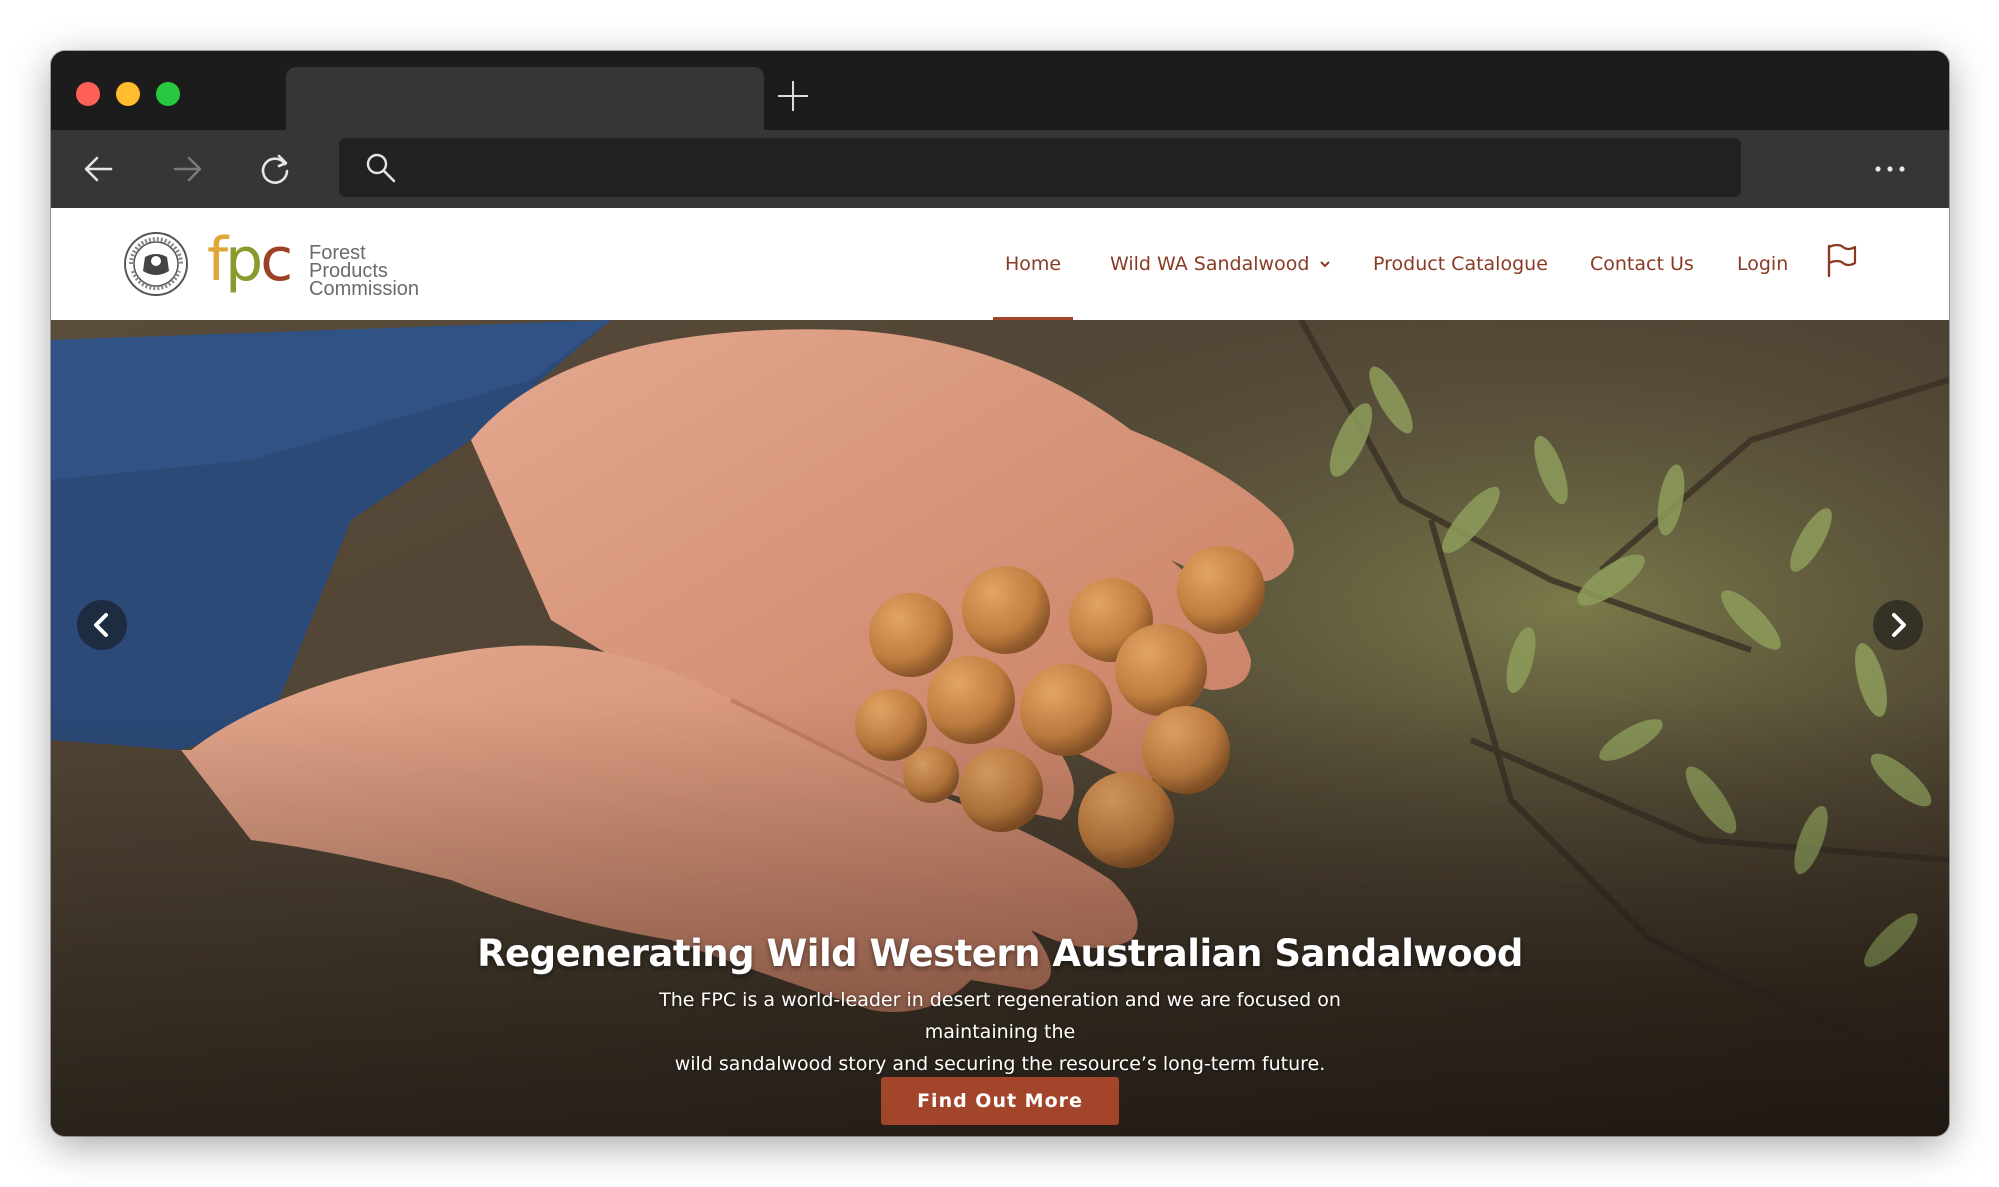 The width and height of the screenshot is (1999, 1187). I want to click on carousel-prev-button, so click(102, 625).